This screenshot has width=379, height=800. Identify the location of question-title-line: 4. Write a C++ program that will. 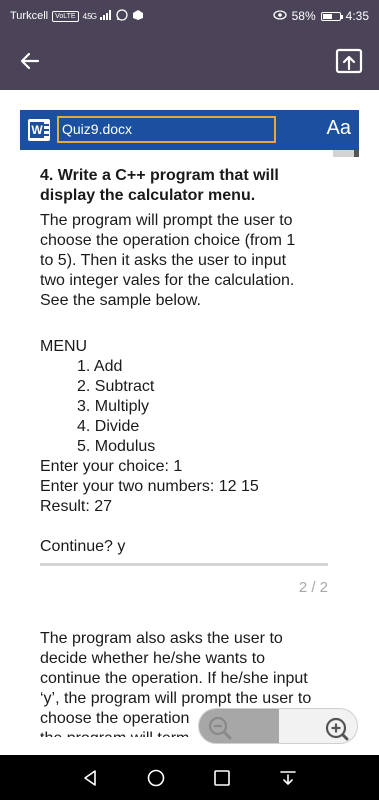
(159, 175).